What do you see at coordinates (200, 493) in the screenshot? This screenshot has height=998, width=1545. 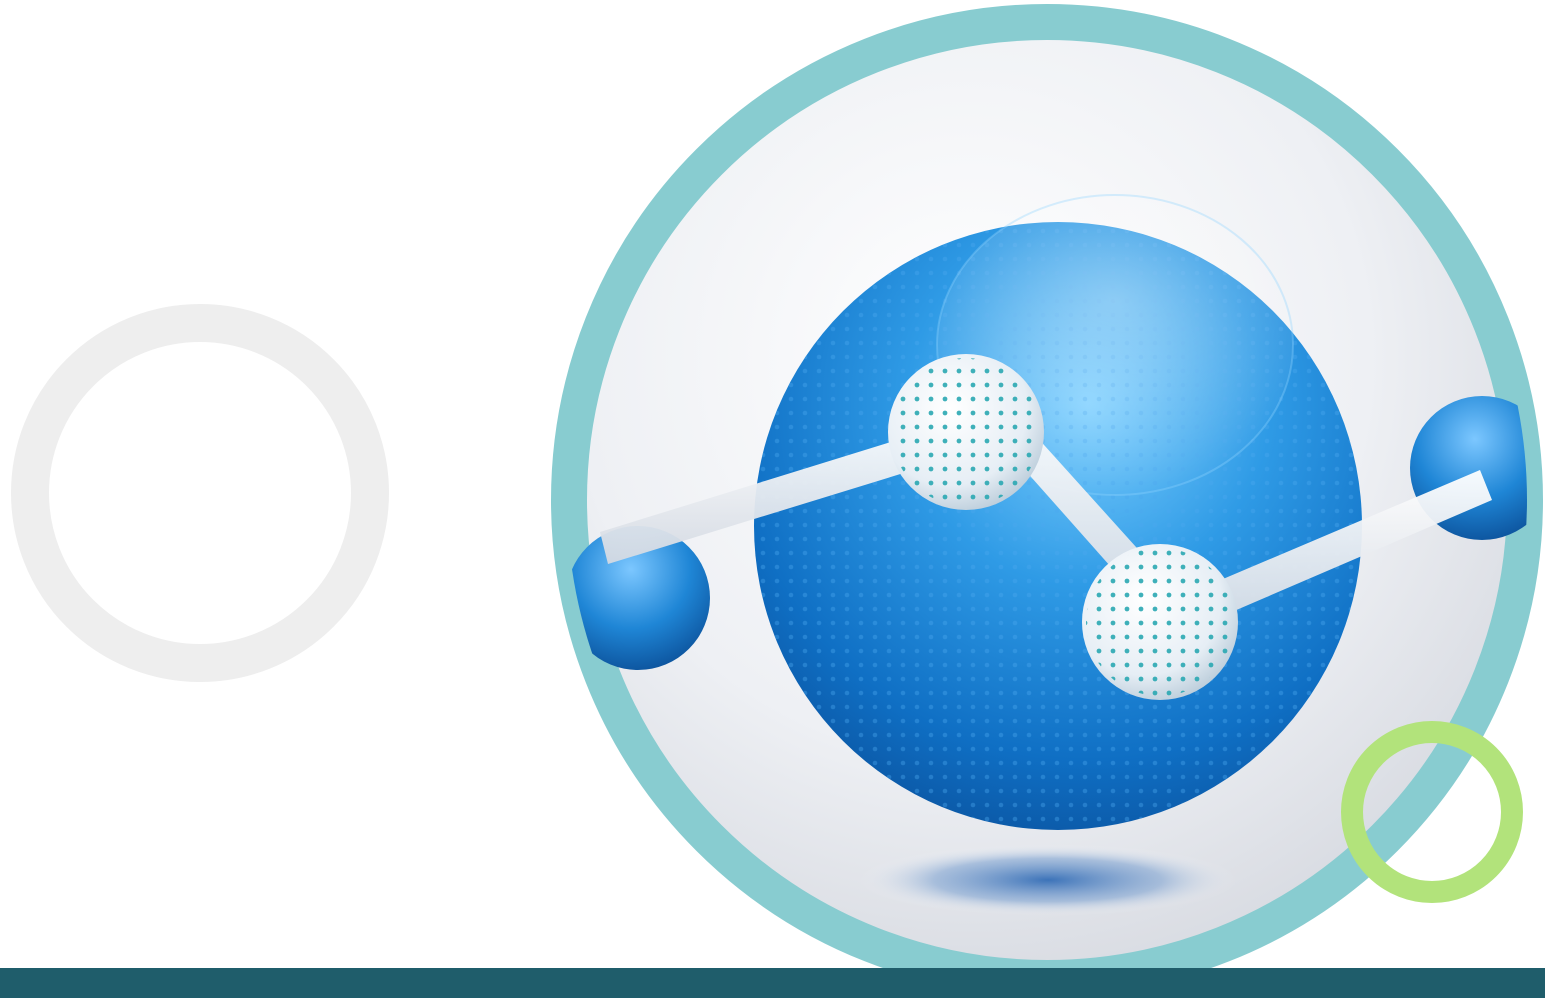 I see `ghost-ring-icon` at bounding box center [200, 493].